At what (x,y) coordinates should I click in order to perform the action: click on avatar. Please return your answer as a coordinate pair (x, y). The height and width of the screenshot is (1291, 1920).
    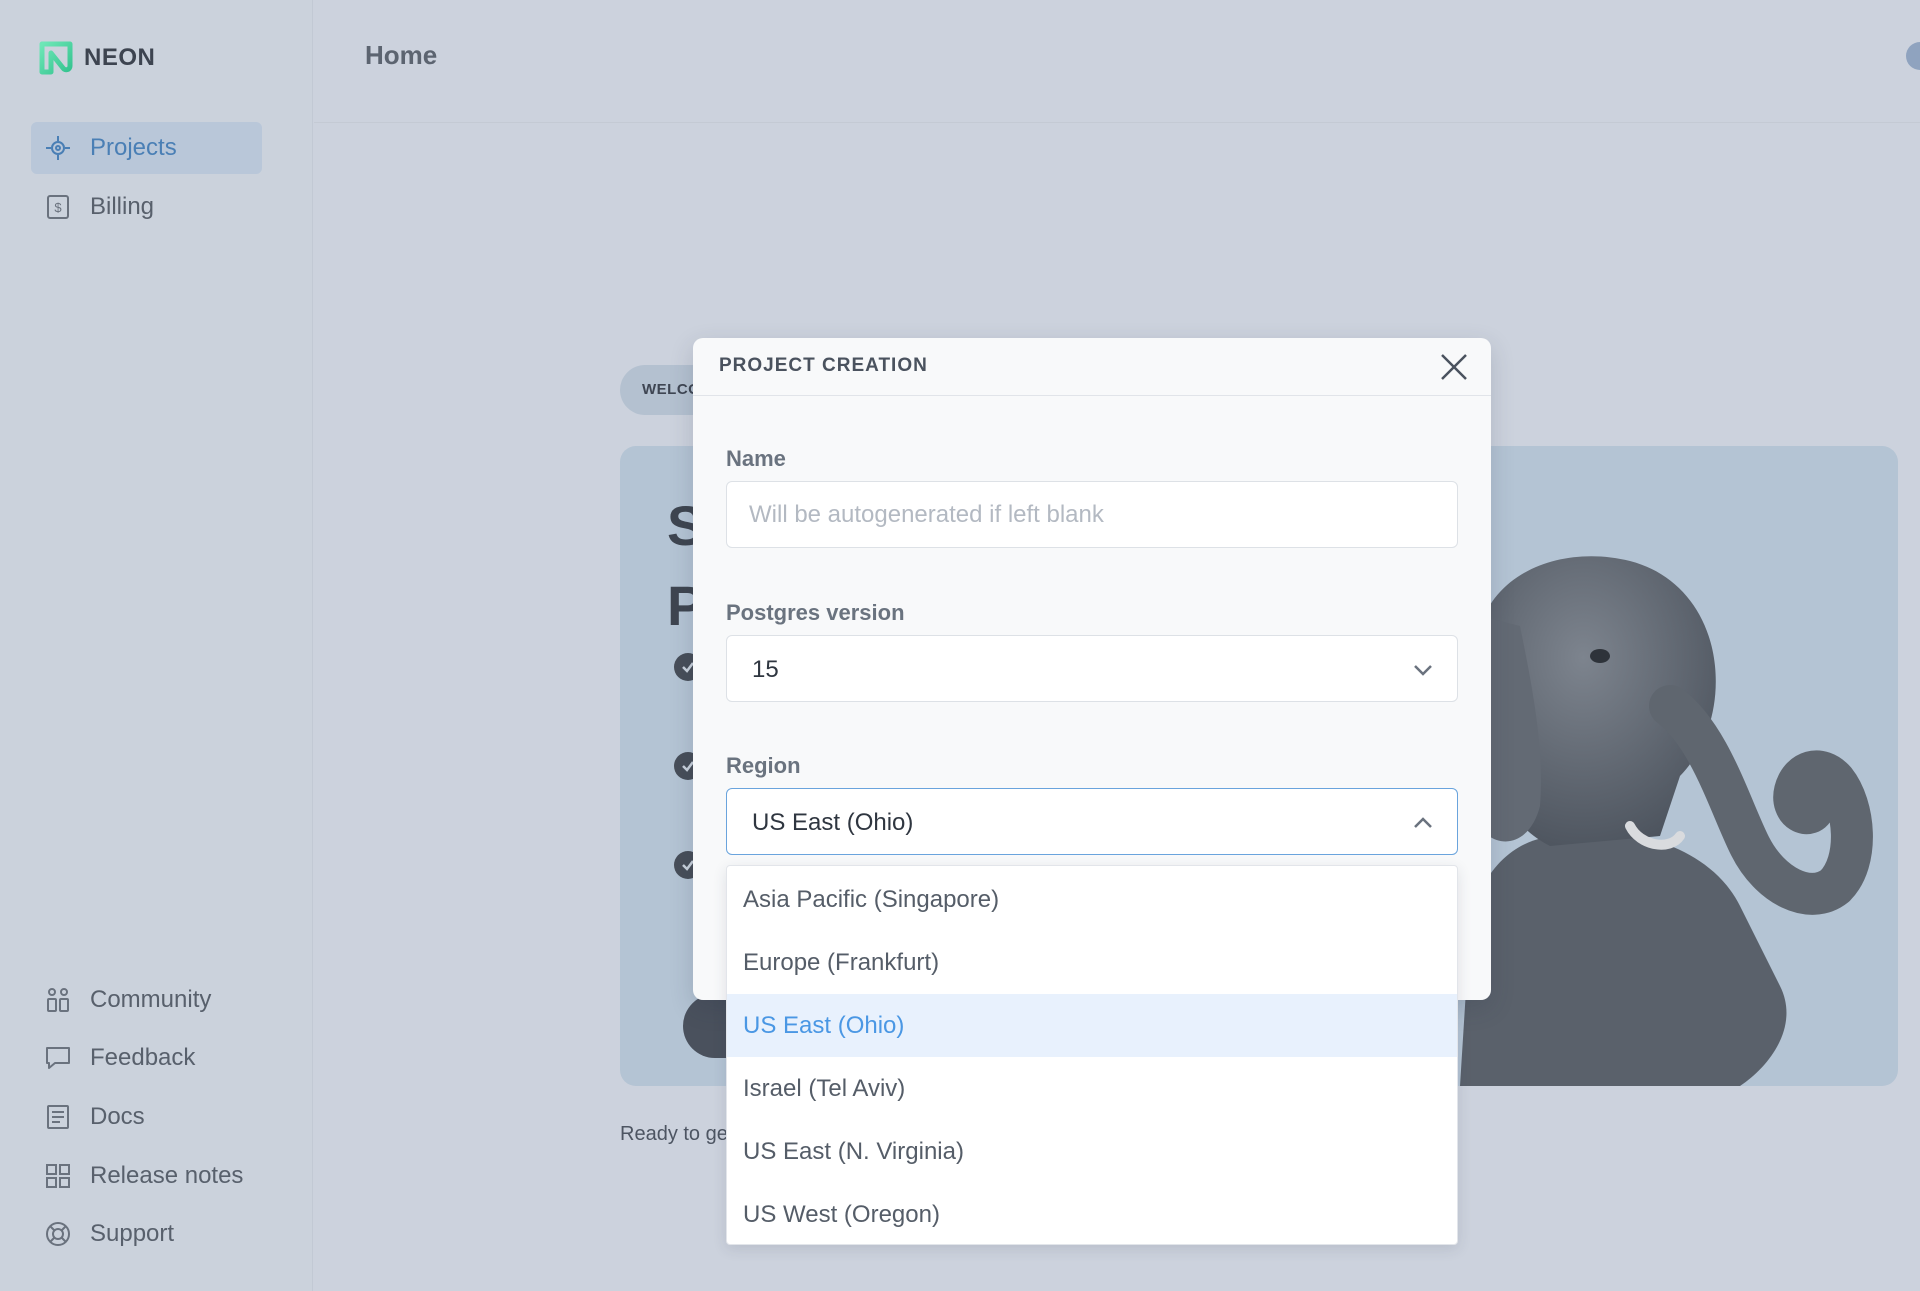
    Looking at the image, I should click on (1913, 56).